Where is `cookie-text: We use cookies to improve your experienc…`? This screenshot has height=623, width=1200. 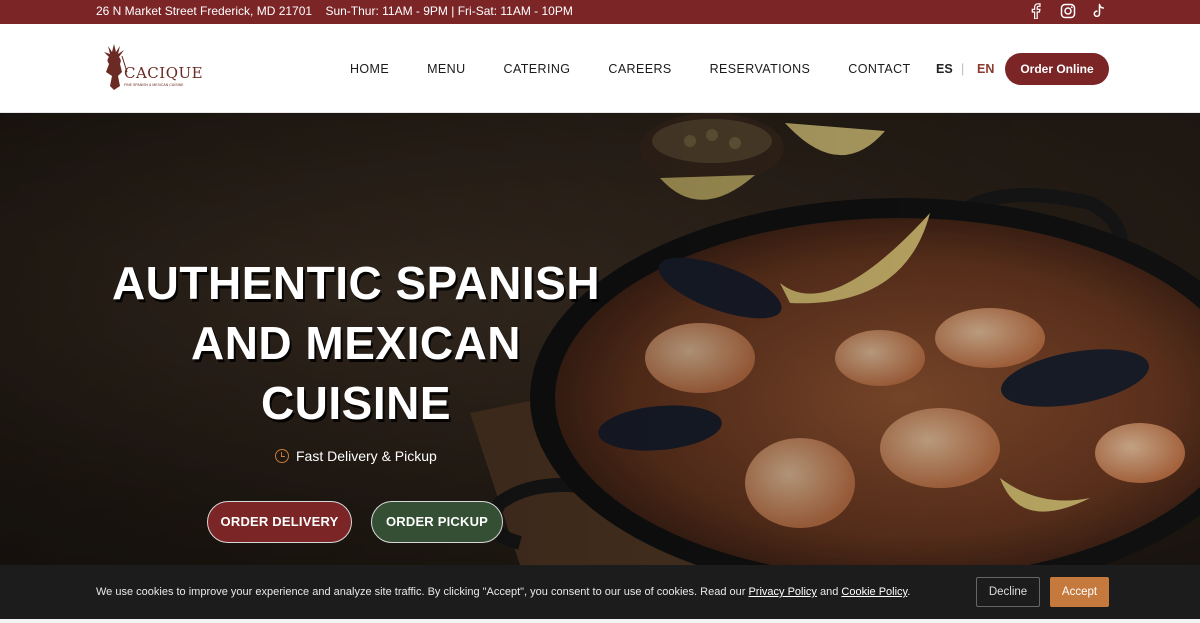
cookie-text: We use cookies to improve your experienc… is located at coordinates (421, 592).